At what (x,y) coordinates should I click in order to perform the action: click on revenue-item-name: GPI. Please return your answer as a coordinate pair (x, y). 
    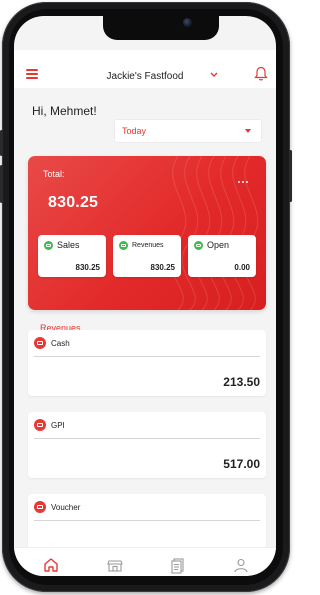
    Looking at the image, I should click on (58, 425).